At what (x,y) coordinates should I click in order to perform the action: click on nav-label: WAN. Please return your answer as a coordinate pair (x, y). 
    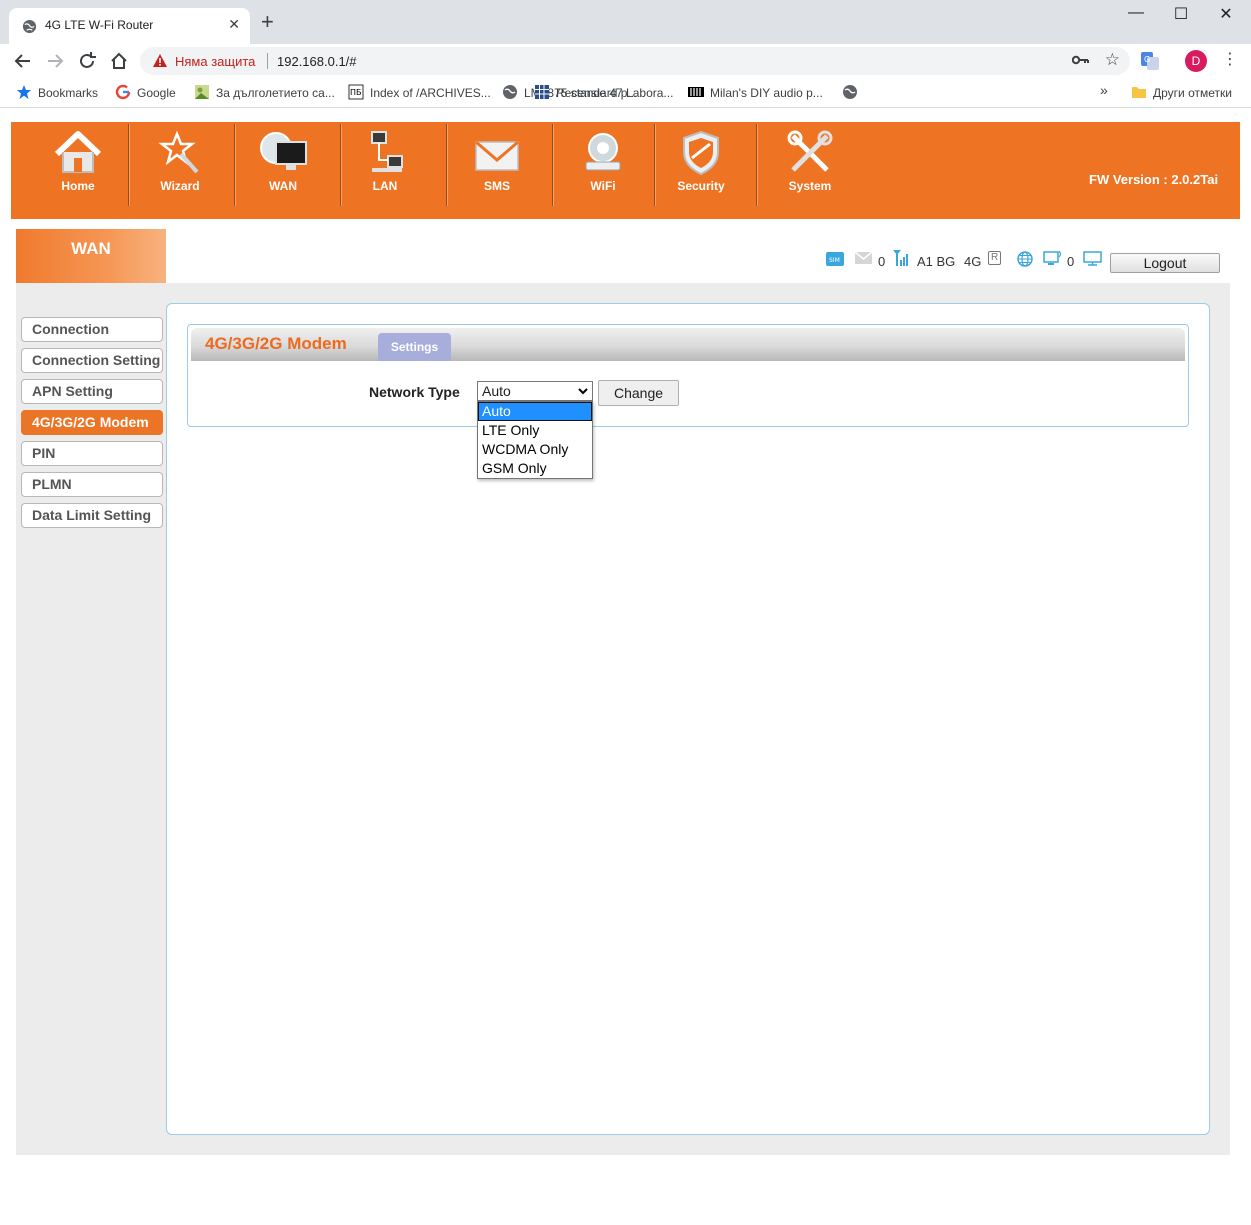
    Looking at the image, I should click on (283, 186).